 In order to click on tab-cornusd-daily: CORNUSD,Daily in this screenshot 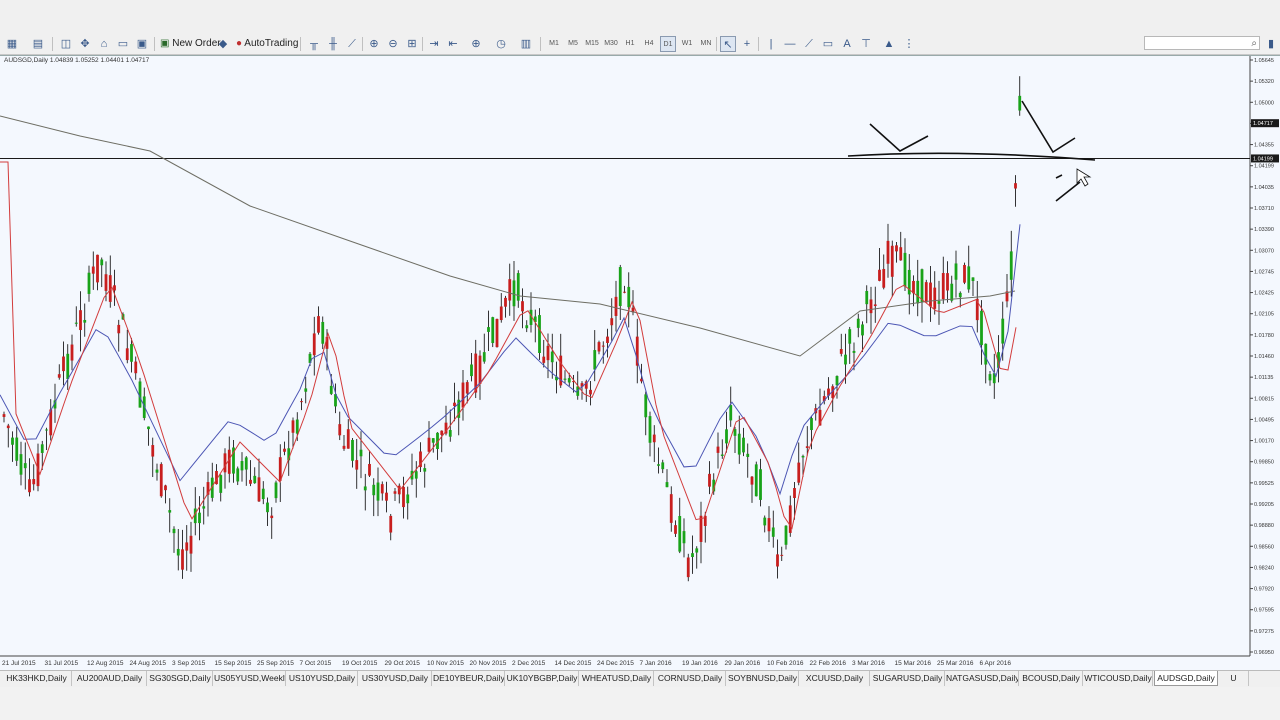, I will do `click(690, 678)`.